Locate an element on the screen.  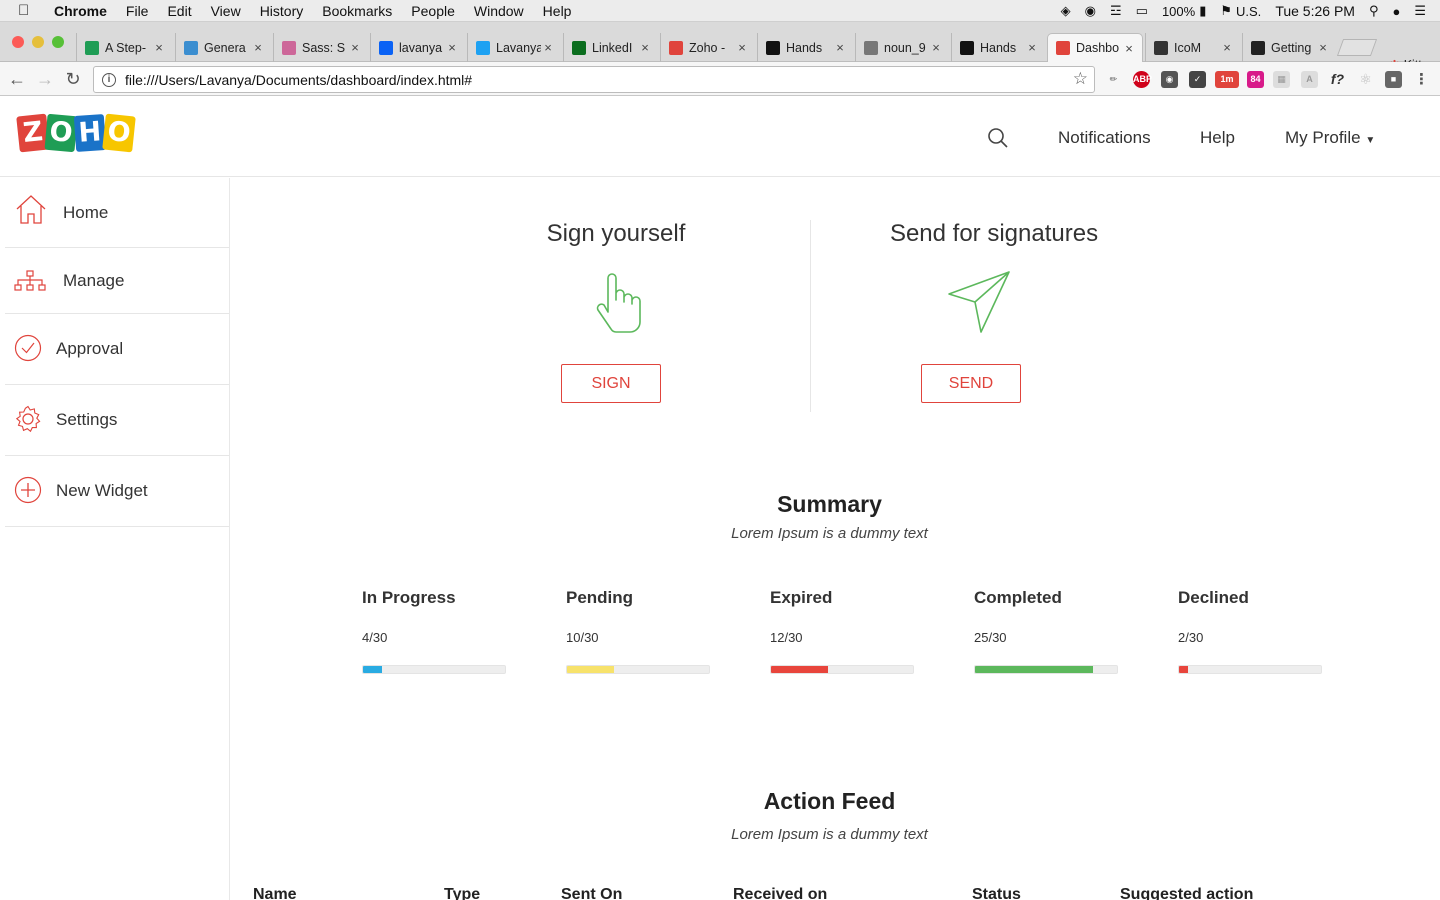
sidebar-item-manage: Manage is located at coordinates (117, 281).